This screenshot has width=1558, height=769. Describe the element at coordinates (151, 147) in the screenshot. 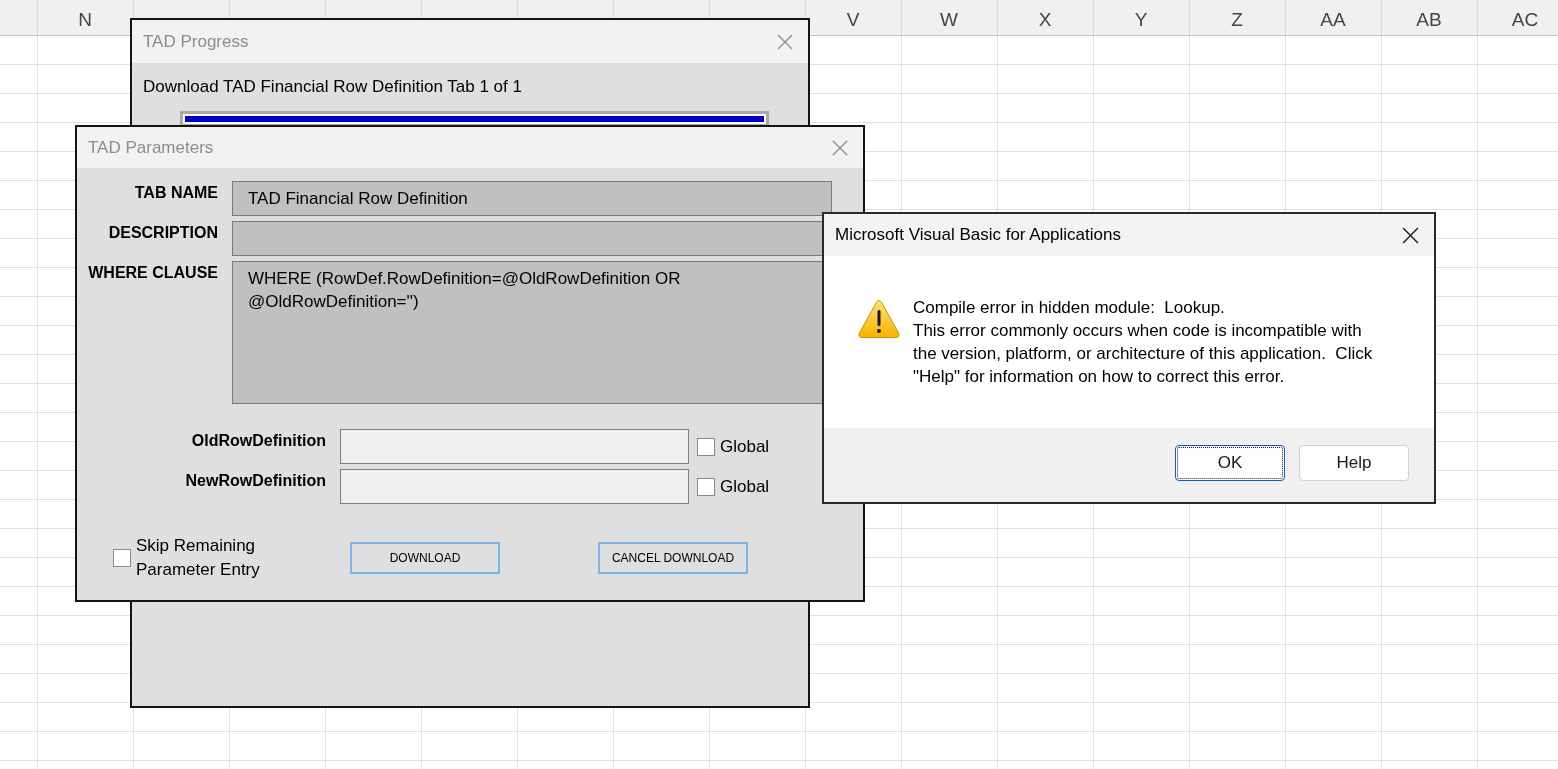

I see `window-title: TAD Parameters` at that location.